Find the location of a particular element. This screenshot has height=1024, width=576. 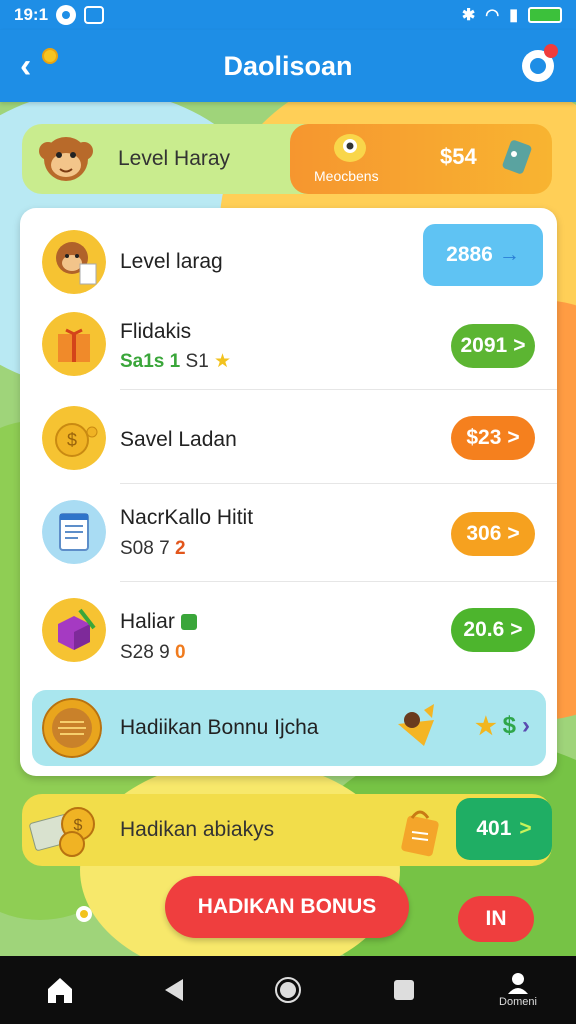

bonus-button: HADIKAN BONUS is located at coordinates (287, 907).